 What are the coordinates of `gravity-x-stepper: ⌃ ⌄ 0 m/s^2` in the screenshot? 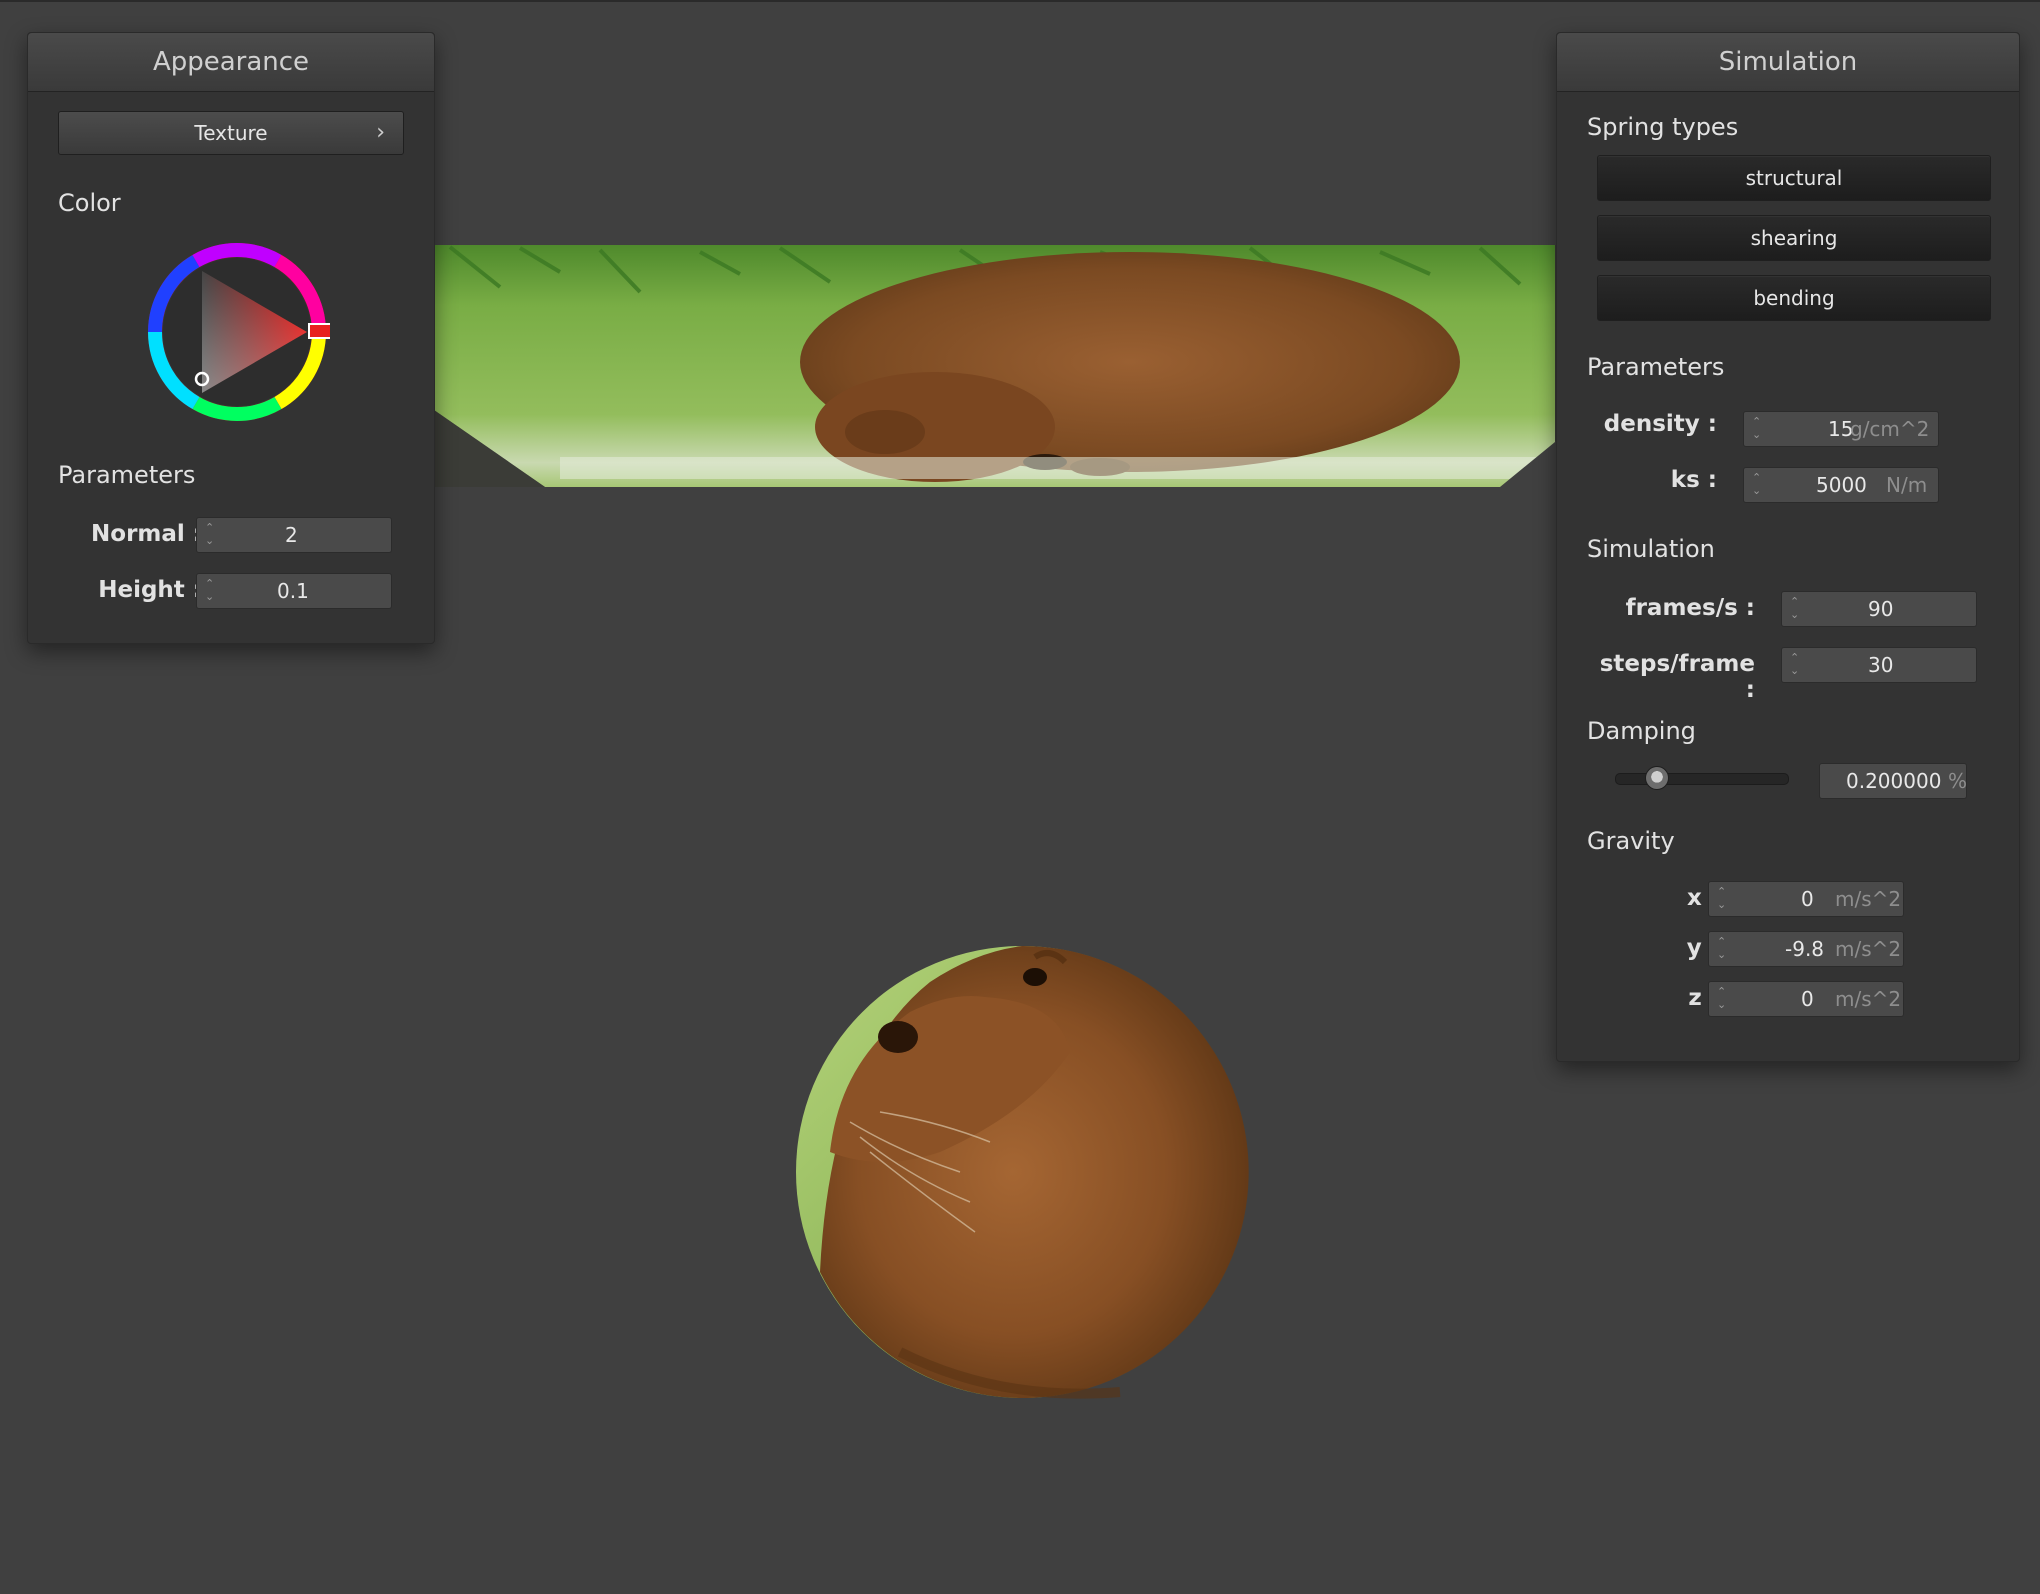 It's located at (1806, 899).